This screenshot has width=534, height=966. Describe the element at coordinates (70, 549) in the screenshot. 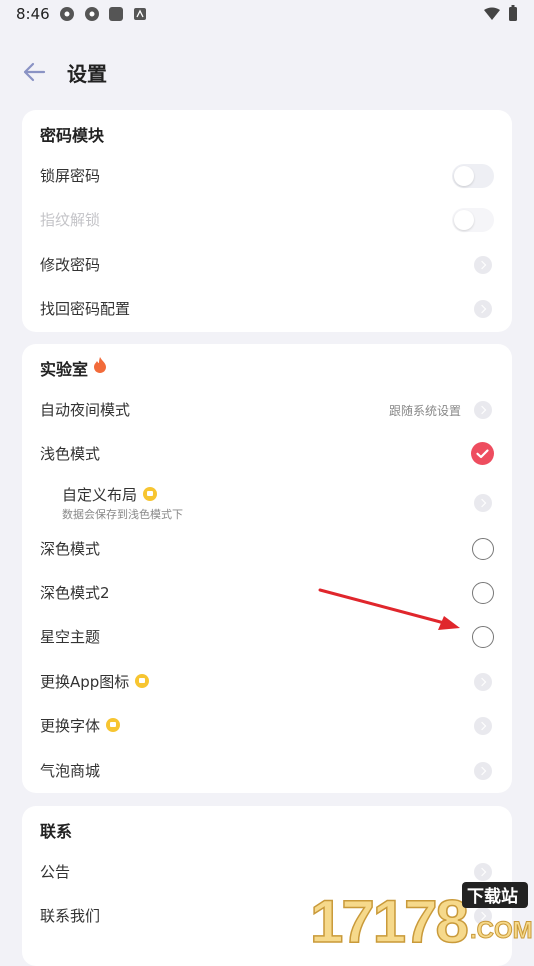

I see `row-label: 深色模式` at that location.